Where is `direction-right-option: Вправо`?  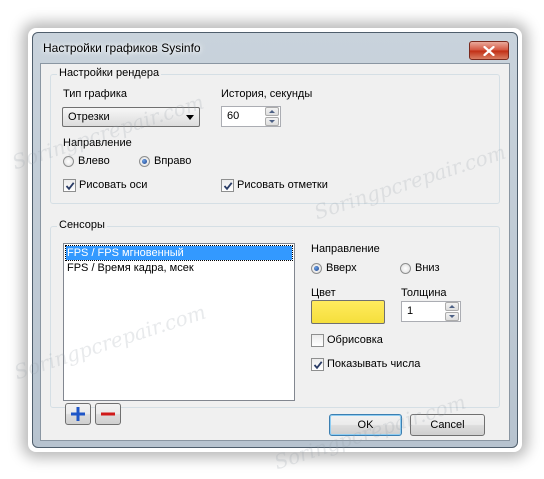
direction-right-option: Вправо is located at coordinates (179, 162).